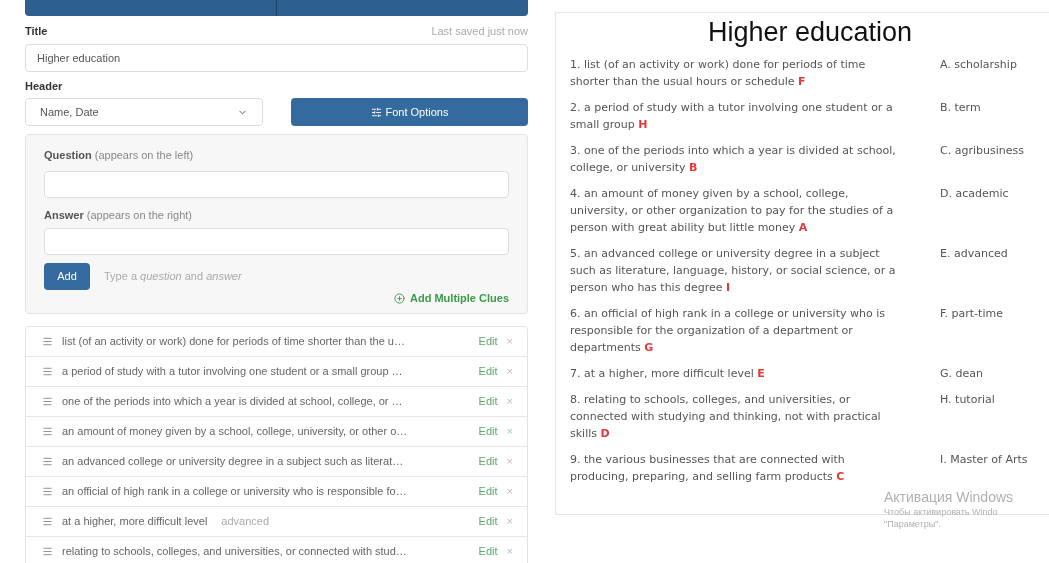 Image resolution: width=1049 pixels, height=563 pixels. What do you see at coordinates (276, 241) in the screenshot?
I see `answer-input` at bounding box center [276, 241].